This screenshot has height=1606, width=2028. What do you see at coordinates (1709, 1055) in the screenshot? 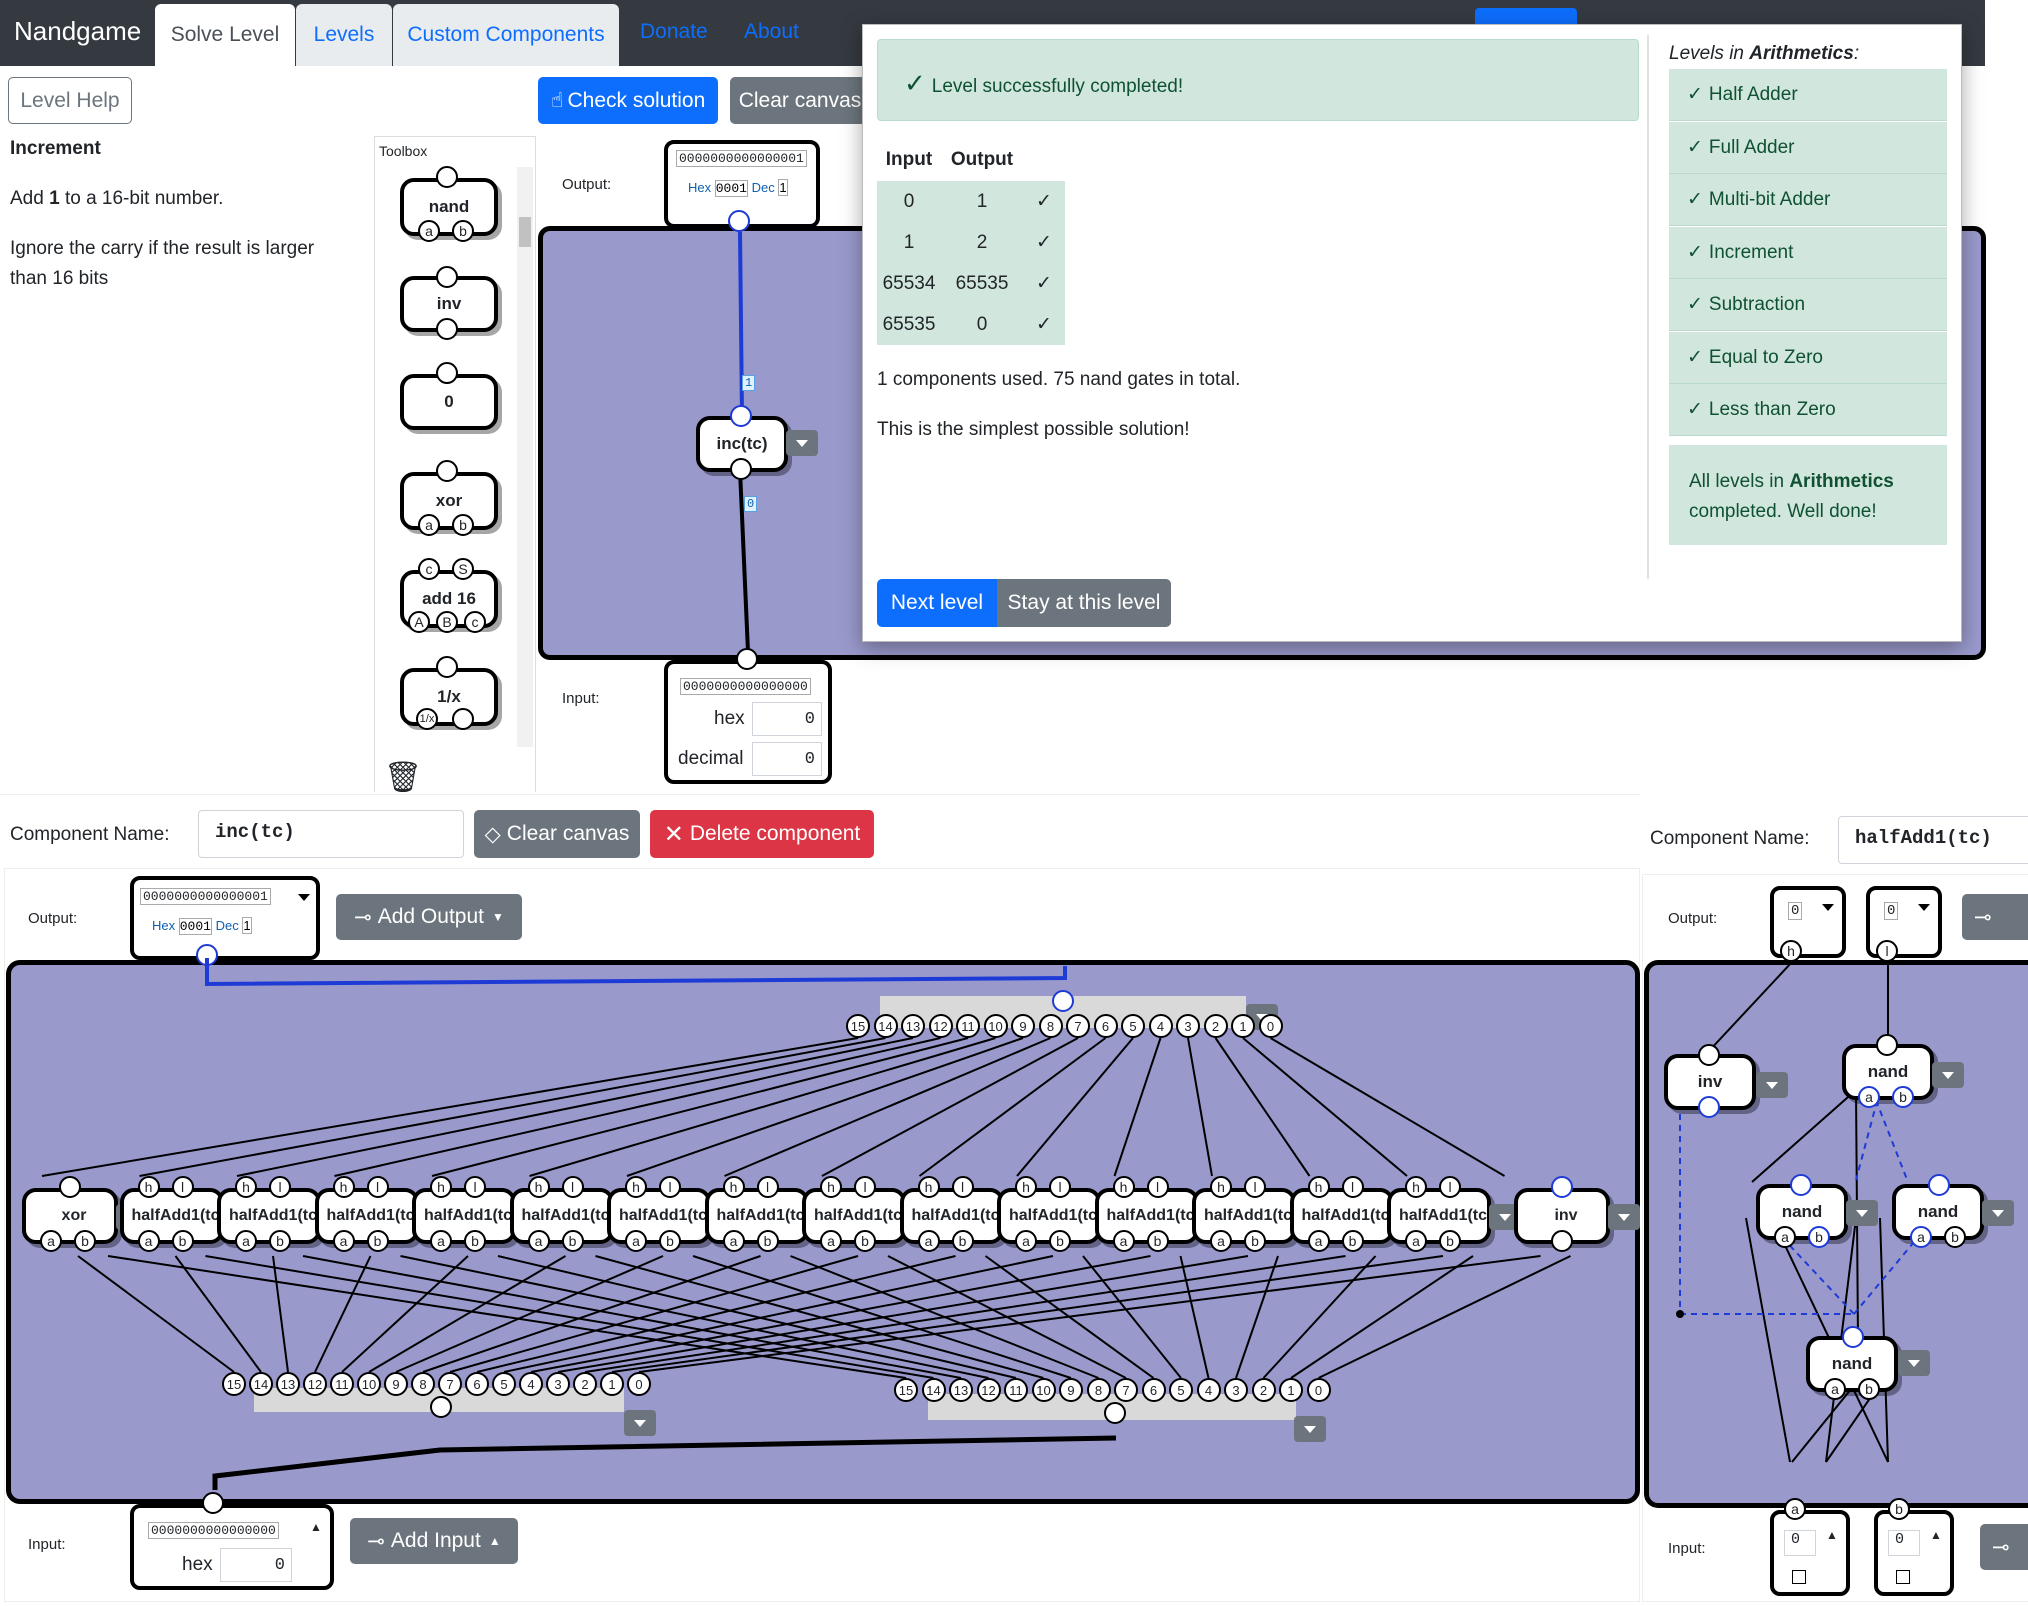
I see `editor2-inv-out-pin` at bounding box center [1709, 1055].